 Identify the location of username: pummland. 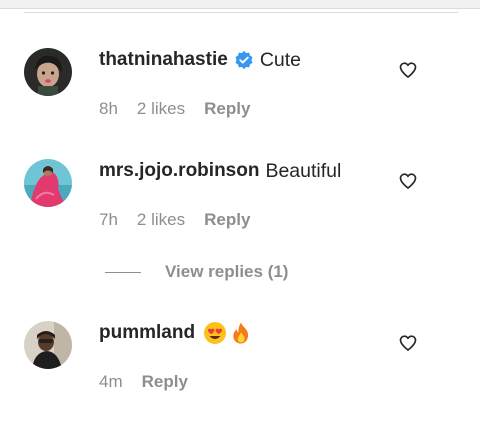
(147, 333).